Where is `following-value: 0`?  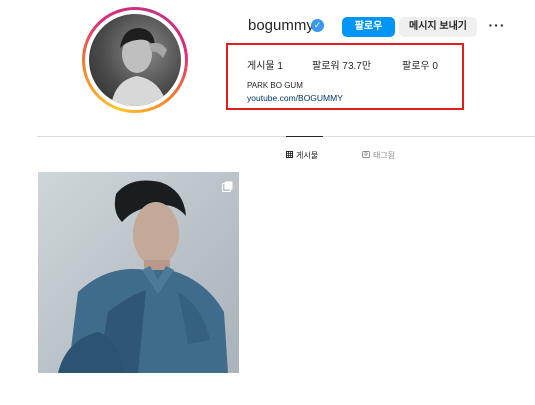
following-value: 0 is located at coordinates (435, 66).